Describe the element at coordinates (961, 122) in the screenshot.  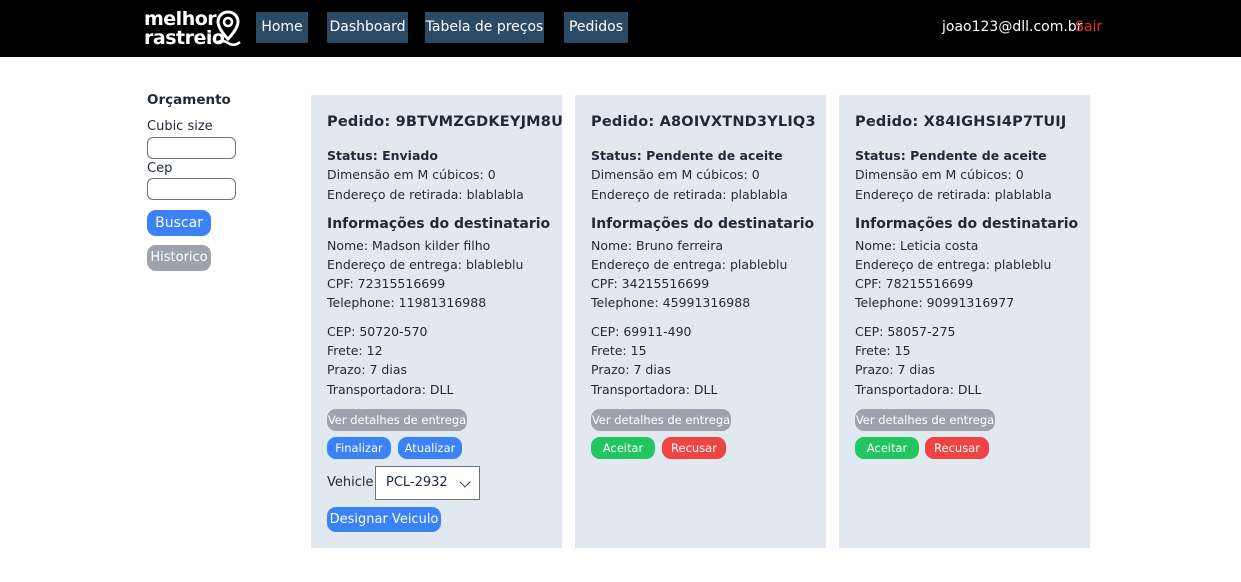
I see `order-title: Pedido: X84IGHSI4P7TUIJ` at that location.